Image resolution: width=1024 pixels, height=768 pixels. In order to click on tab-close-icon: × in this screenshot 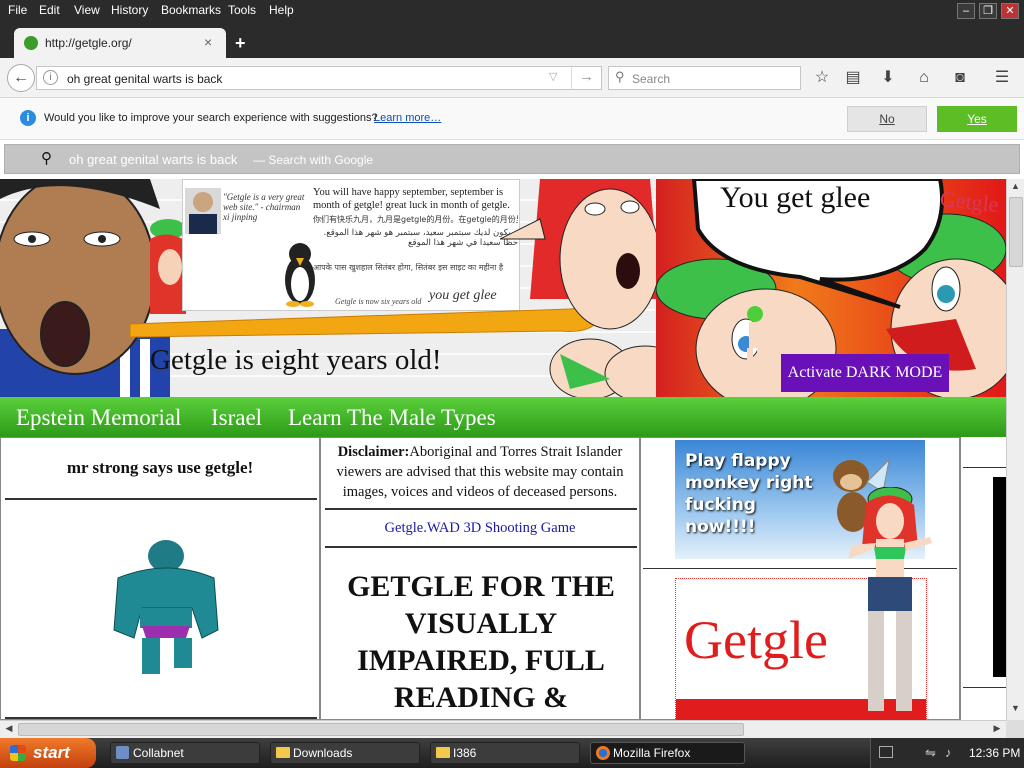, I will do `click(208, 42)`.